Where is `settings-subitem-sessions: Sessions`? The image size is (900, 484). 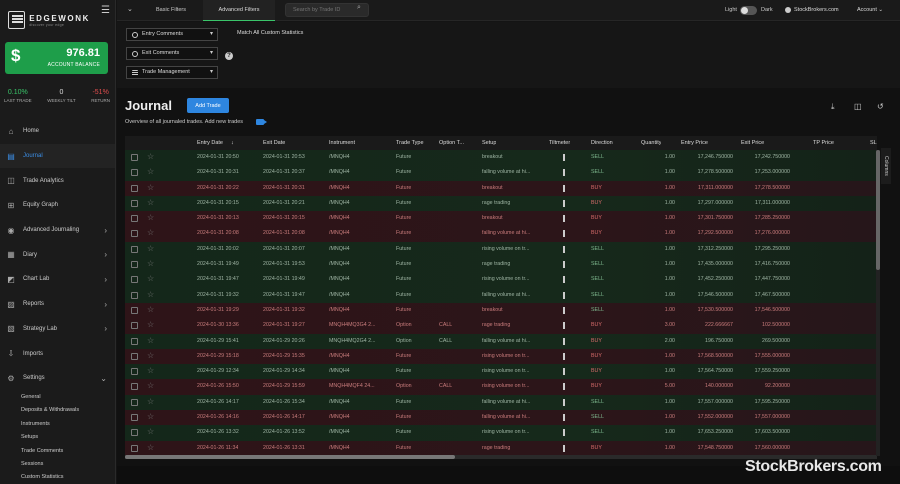 settings-subitem-sessions: Sessions is located at coordinates (57, 464).